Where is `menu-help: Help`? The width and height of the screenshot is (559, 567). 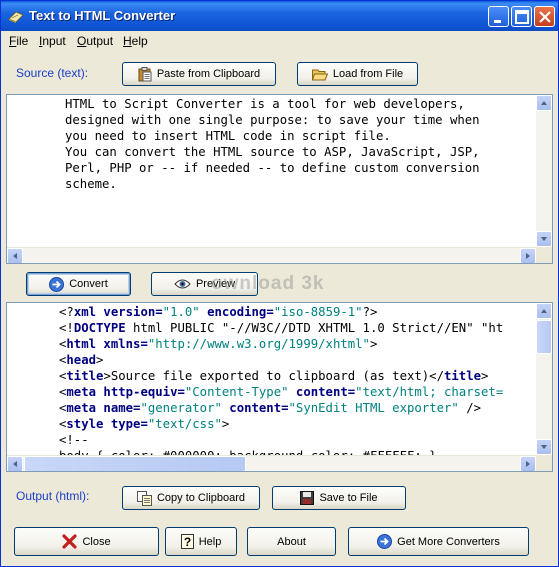
menu-help: Help is located at coordinates (135, 41).